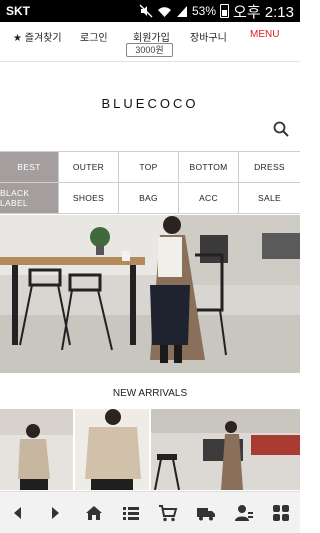 The image size is (320, 533). I want to click on category-bag: BAG, so click(149, 198).